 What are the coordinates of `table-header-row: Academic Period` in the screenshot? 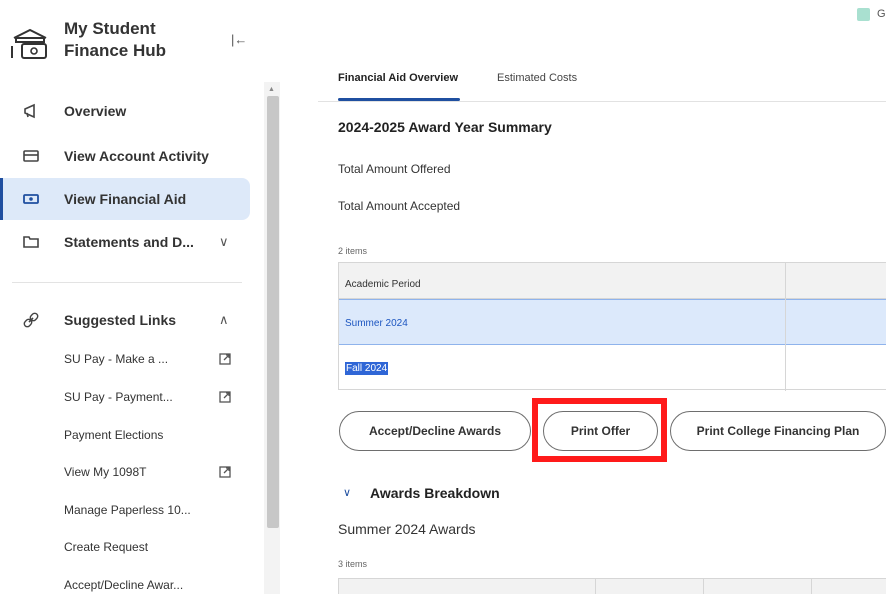 It's located at (612, 281).